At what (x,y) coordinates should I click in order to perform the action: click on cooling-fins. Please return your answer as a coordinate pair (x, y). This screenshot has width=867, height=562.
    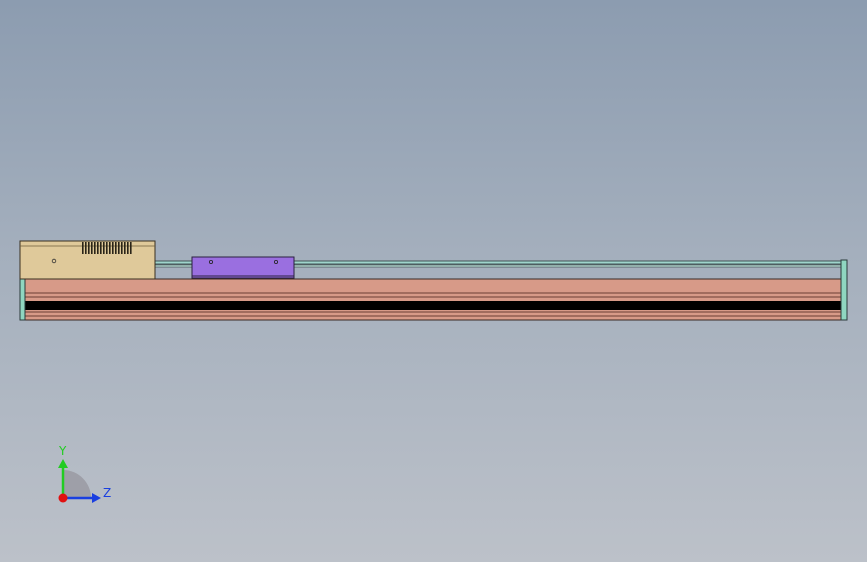
    Looking at the image, I should click on (107, 248).